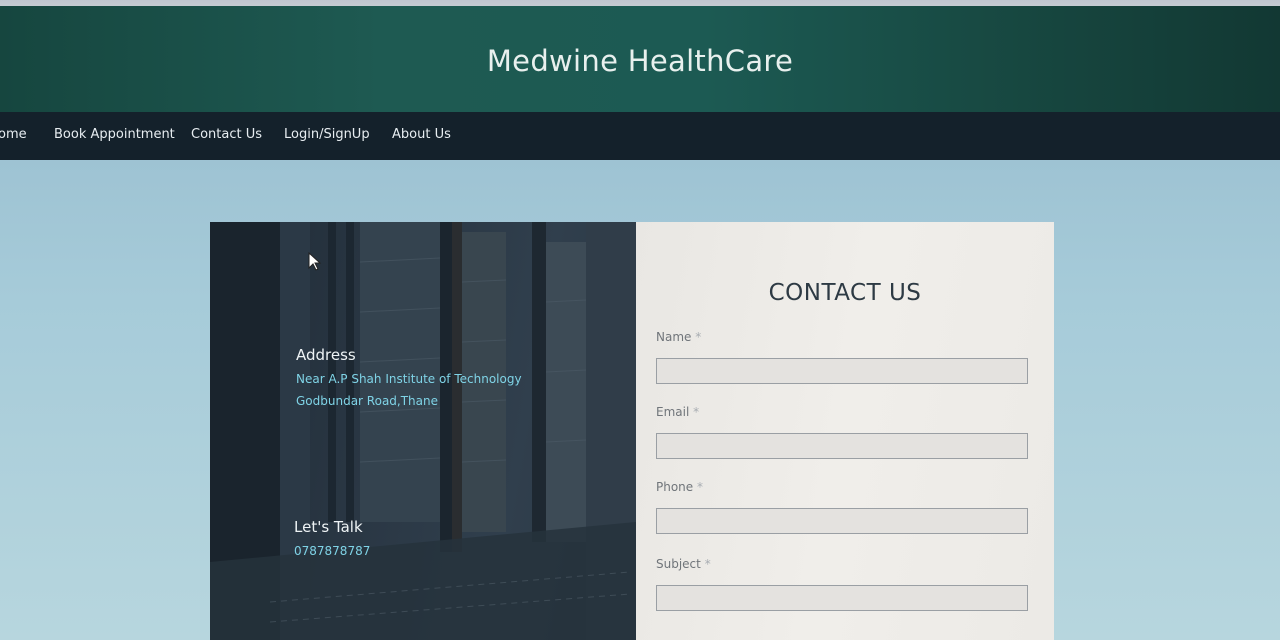  I want to click on site-title: Medwine HealthCare, so click(640, 61).